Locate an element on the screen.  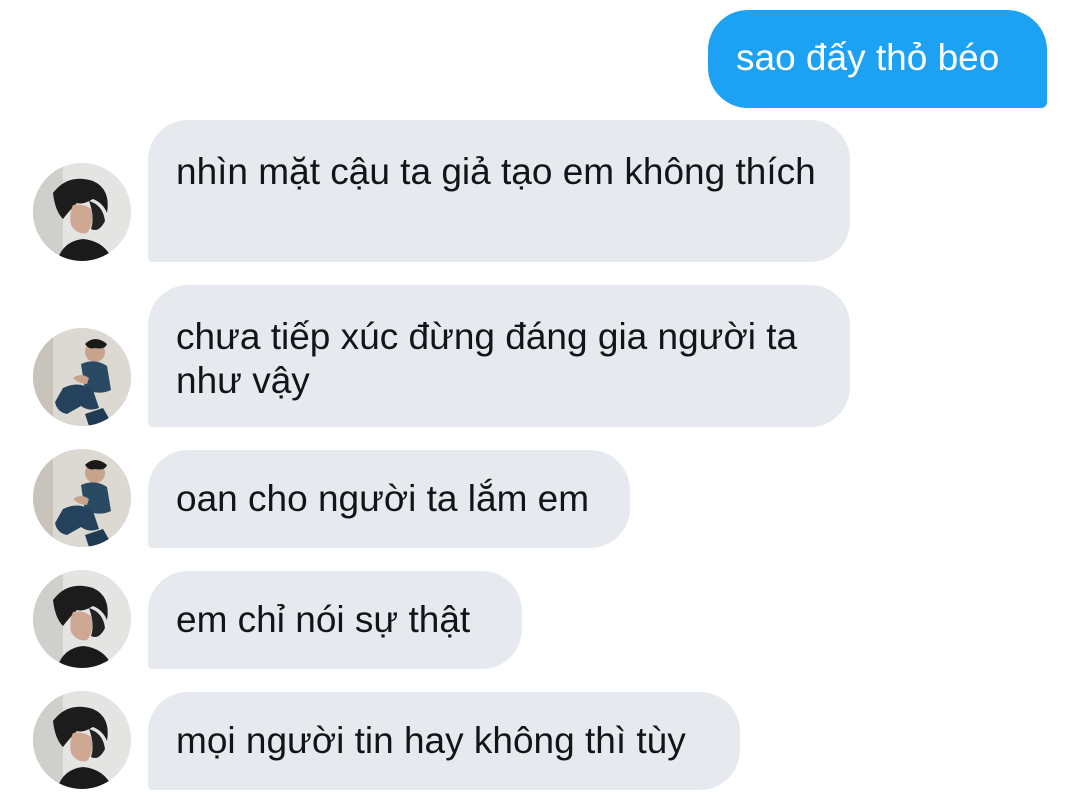
message-text: oan cho người ta lắm em is located at coordinates (383, 498).